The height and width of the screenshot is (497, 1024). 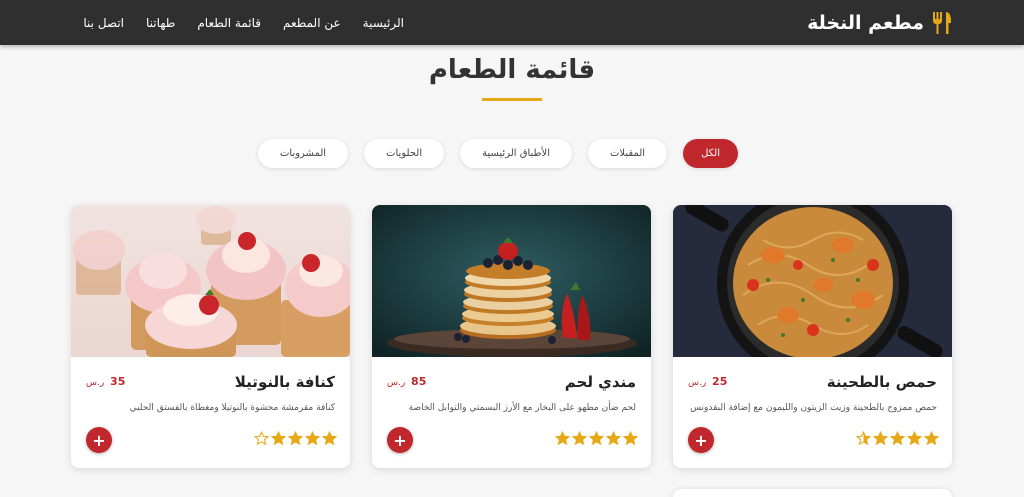 What do you see at coordinates (863, 438) in the screenshot?
I see `star-half-icon` at bounding box center [863, 438].